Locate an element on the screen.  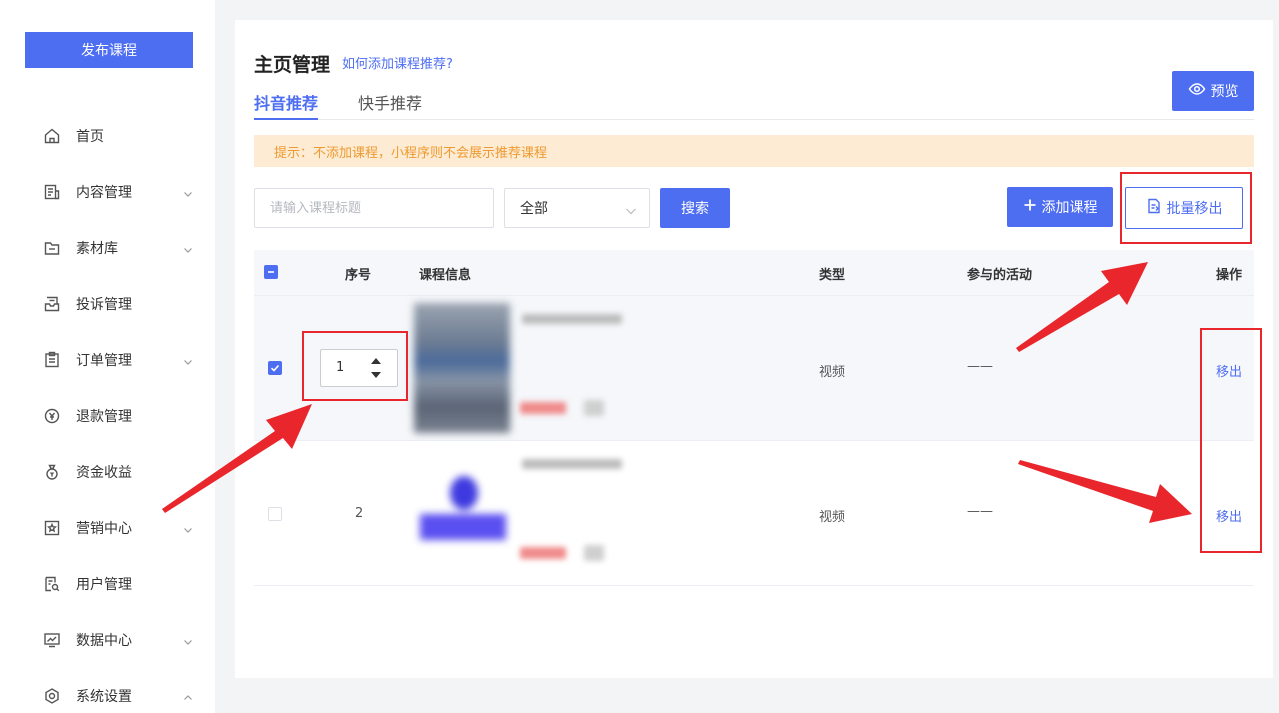
sidebar-item-label: 首页 is located at coordinates (90, 137).